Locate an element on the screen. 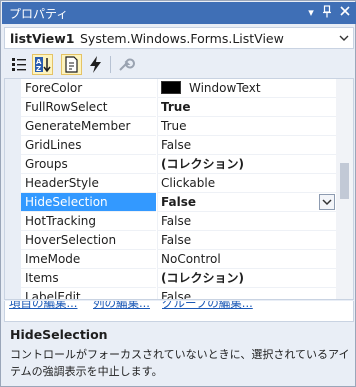 This screenshot has height=387, width=356. property-name: ForeColor is located at coordinates (88, 88).